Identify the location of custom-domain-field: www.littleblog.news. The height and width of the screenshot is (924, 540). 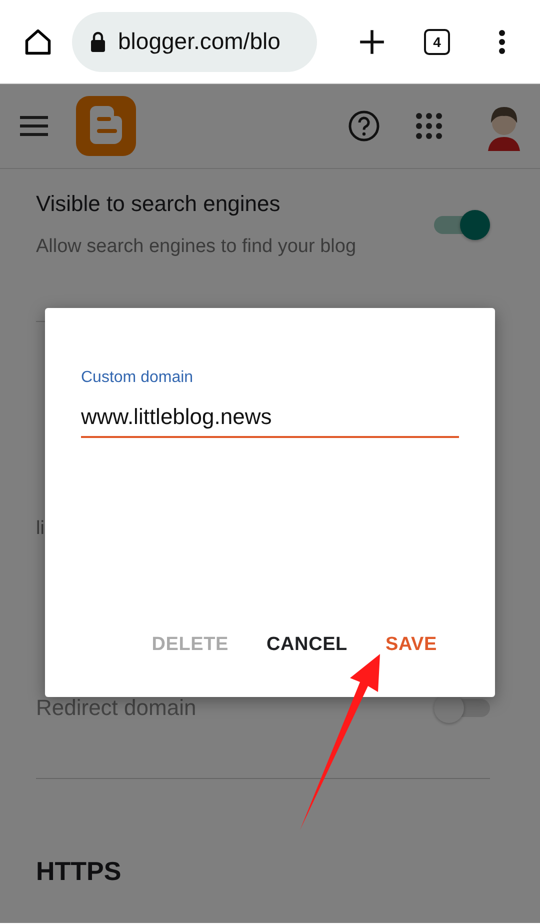
(270, 420).